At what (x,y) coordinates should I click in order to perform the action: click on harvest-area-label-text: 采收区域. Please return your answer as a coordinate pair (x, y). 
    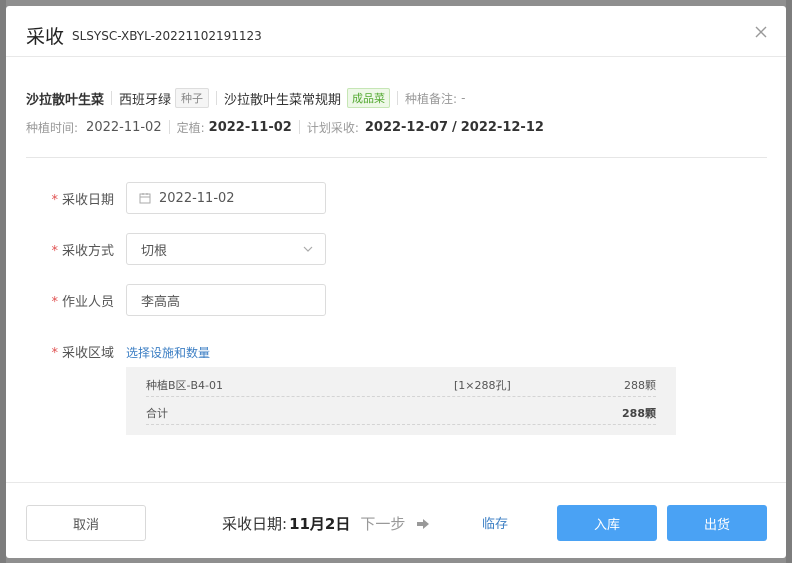
    Looking at the image, I should click on (87, 353).